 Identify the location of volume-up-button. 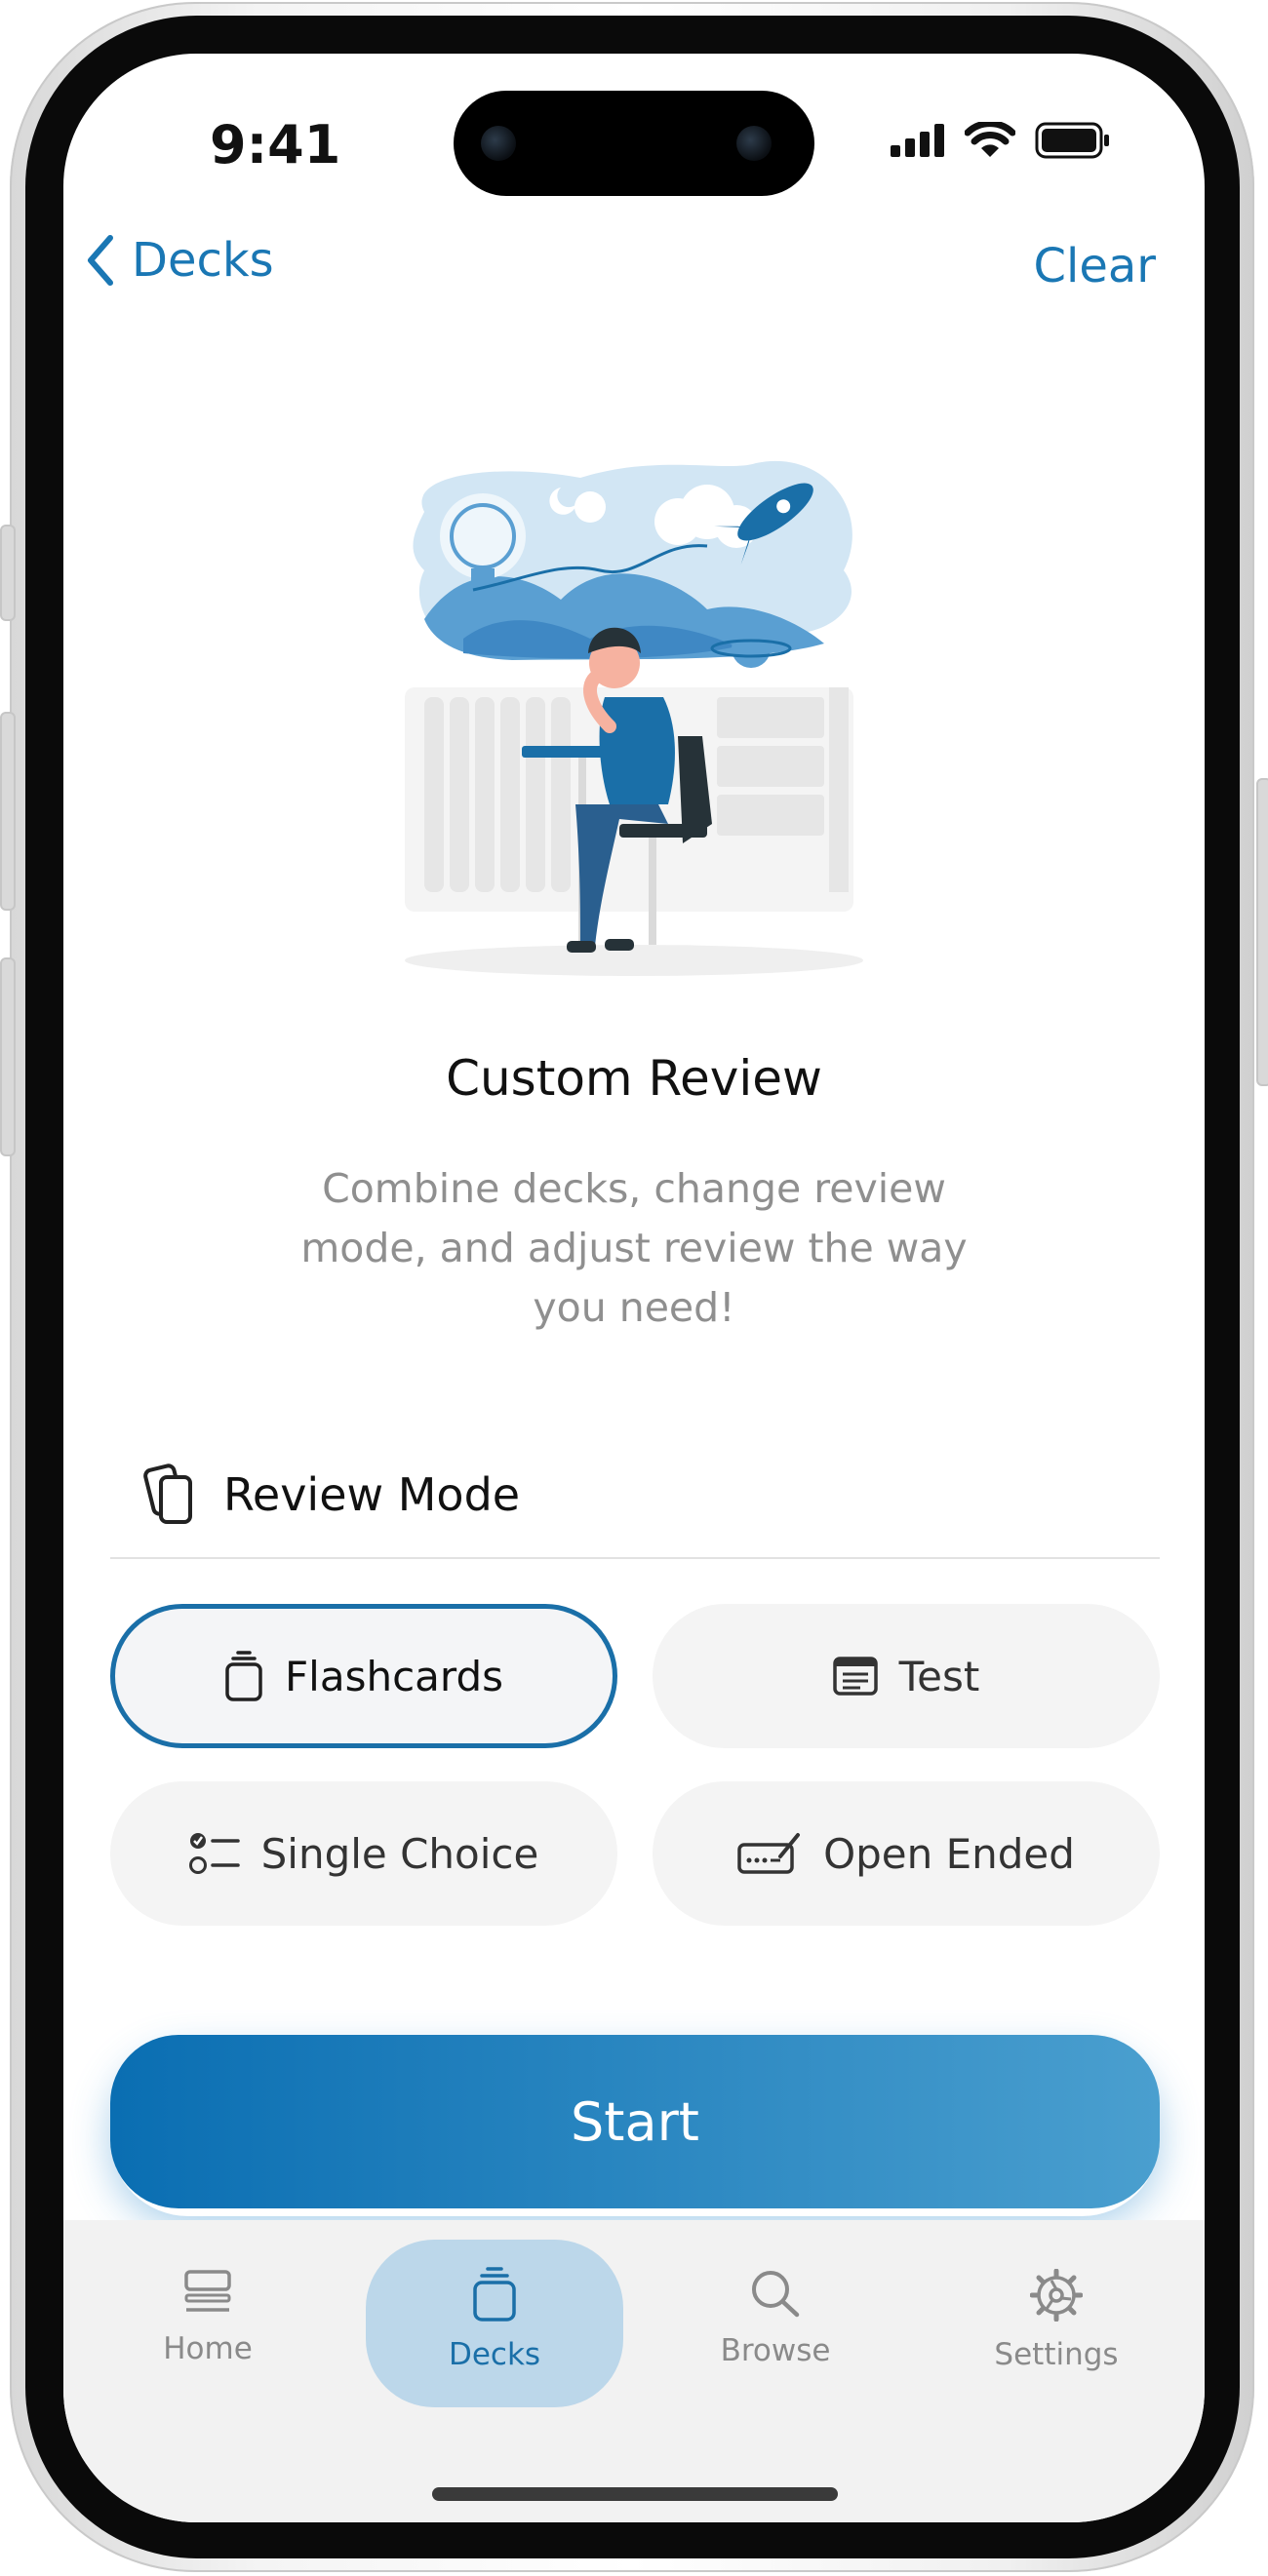
(8, 811).